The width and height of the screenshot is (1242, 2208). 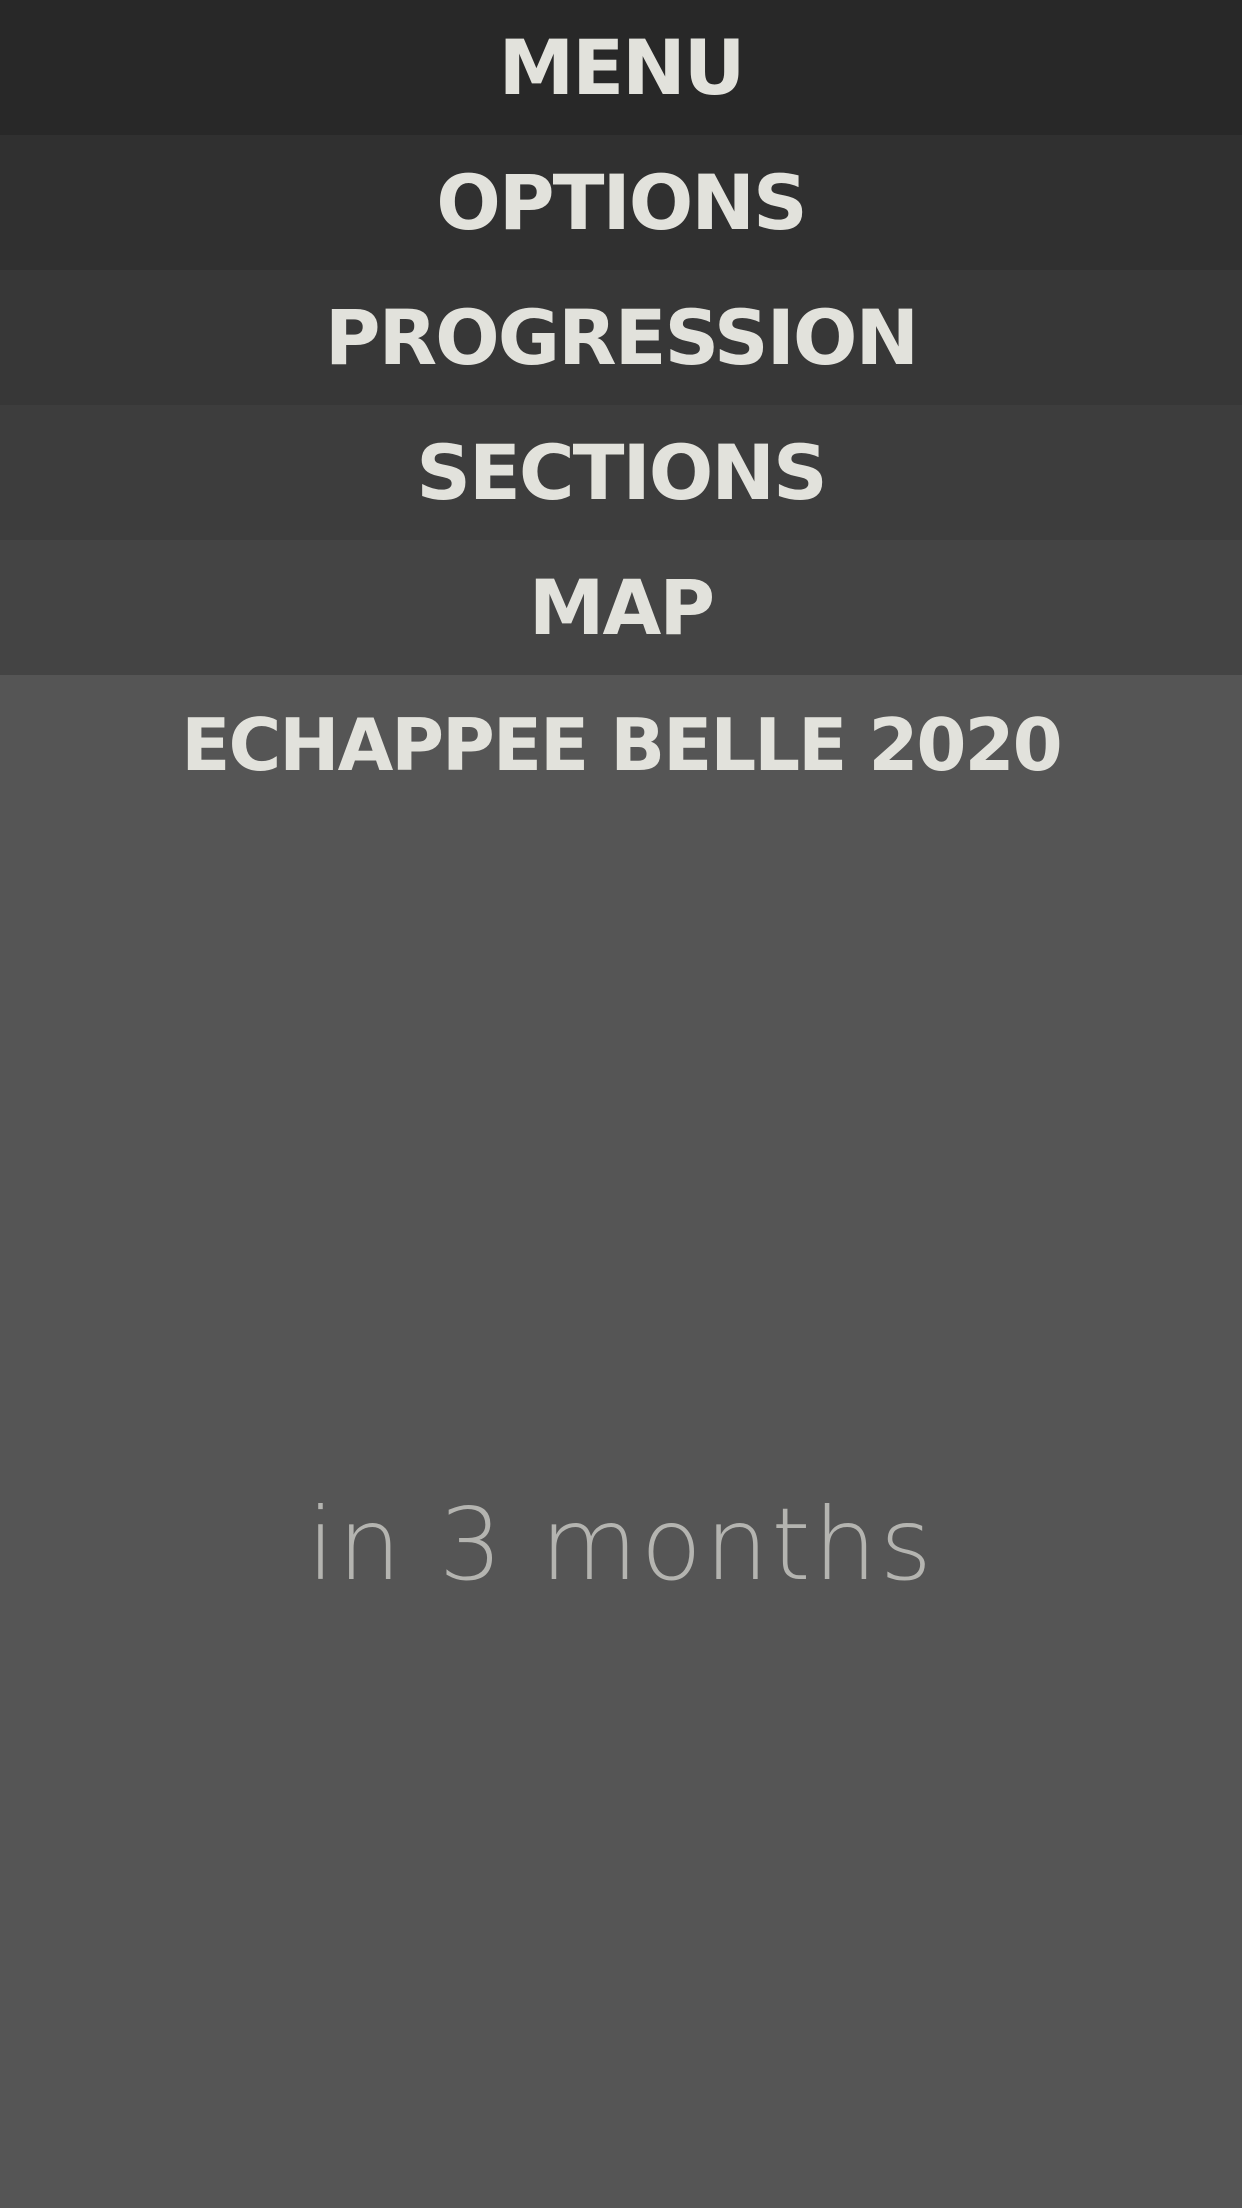 I want to click on event-title-bar: ECHAPPEE BELLE 2020, so click(x=621, y=745).